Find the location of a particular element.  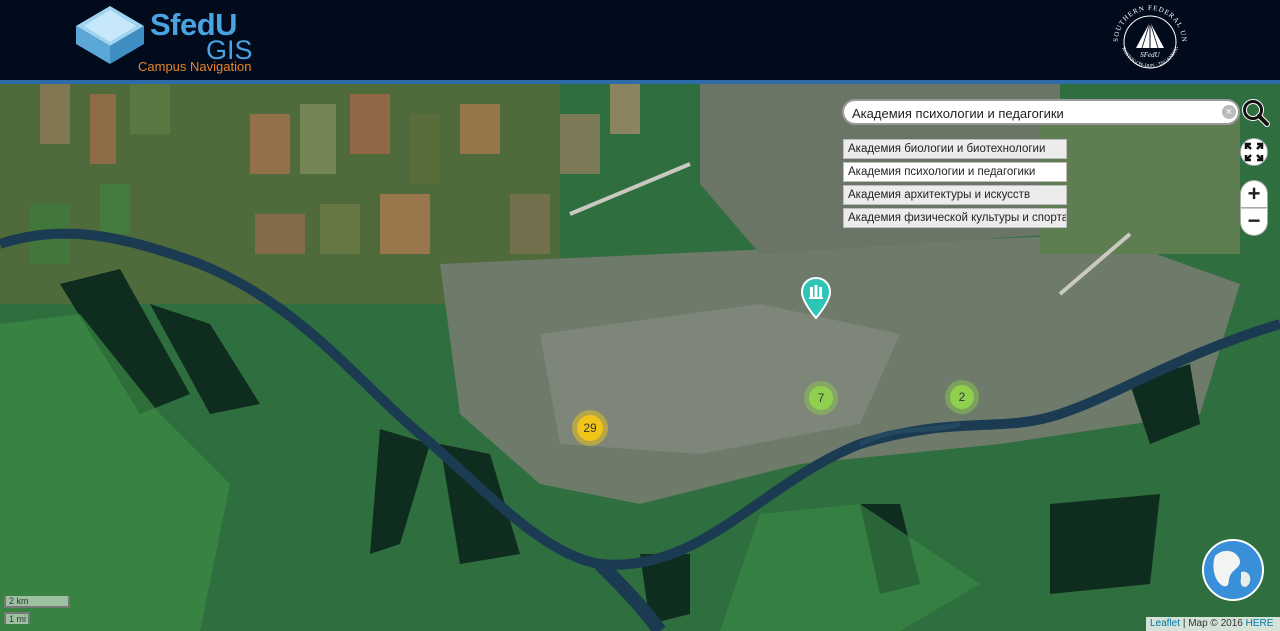

map-attribution: Leaflet | Map © 2016 HERE is located at coordinates (1213, 624).